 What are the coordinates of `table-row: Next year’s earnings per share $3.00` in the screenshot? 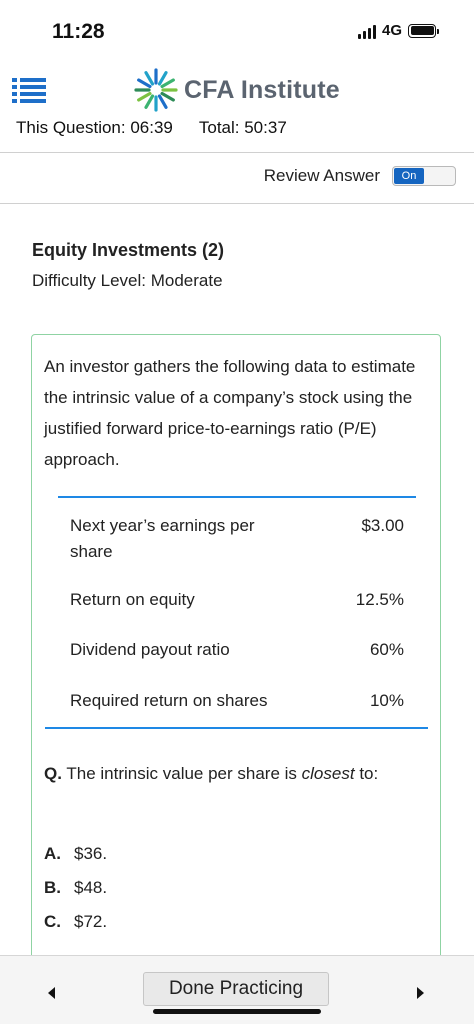 It's located at (237, 542).